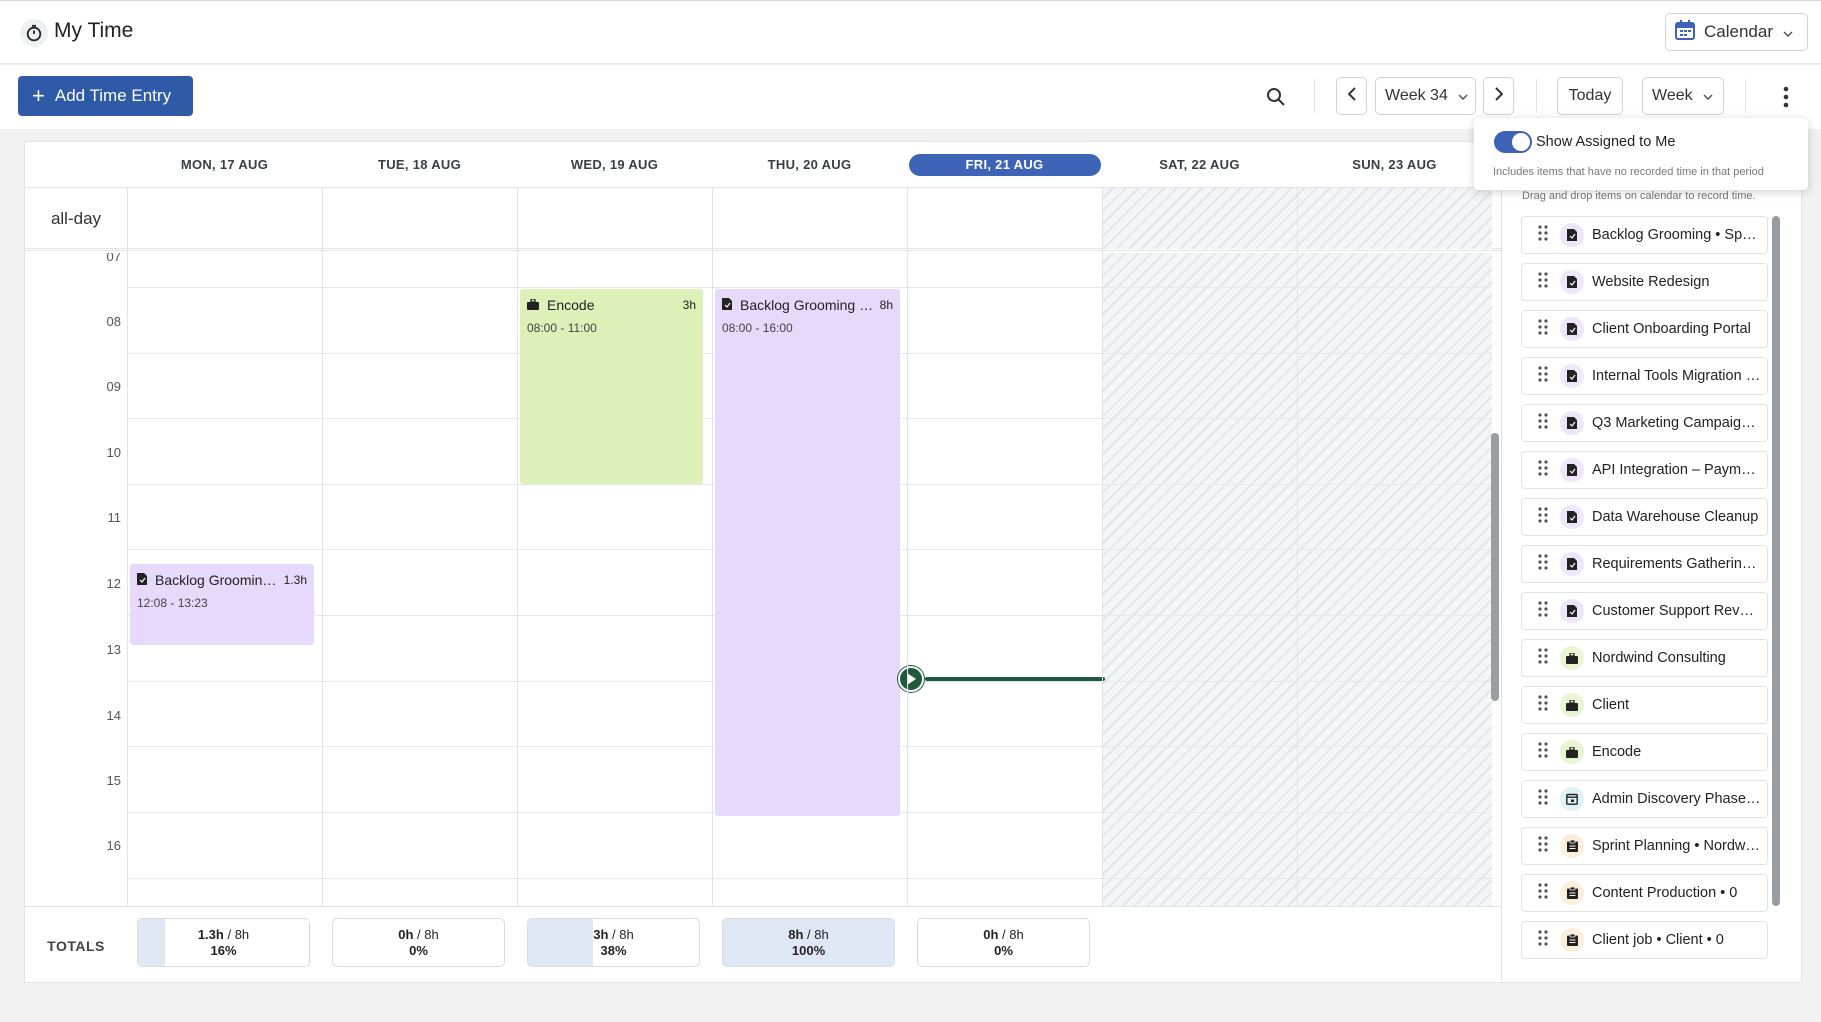 This screenshot has height=1022, width=1821. I want to click on day-header-today: FRI, 21 AUG, so click(1004, 164).